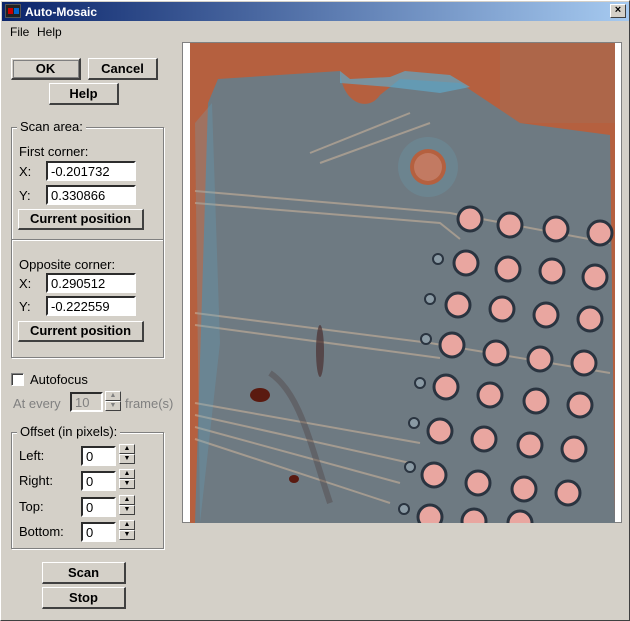 The image size is (630, 621). I want to click on first-y-label: Y:, so click(25, 195).